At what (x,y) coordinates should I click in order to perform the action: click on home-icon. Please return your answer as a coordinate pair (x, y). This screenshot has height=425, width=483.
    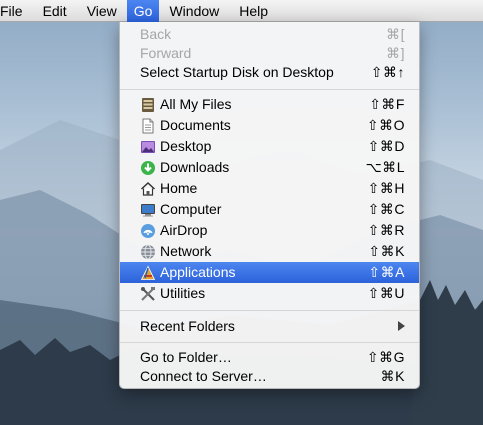
    Looking at the image, I should click on (148, 189).